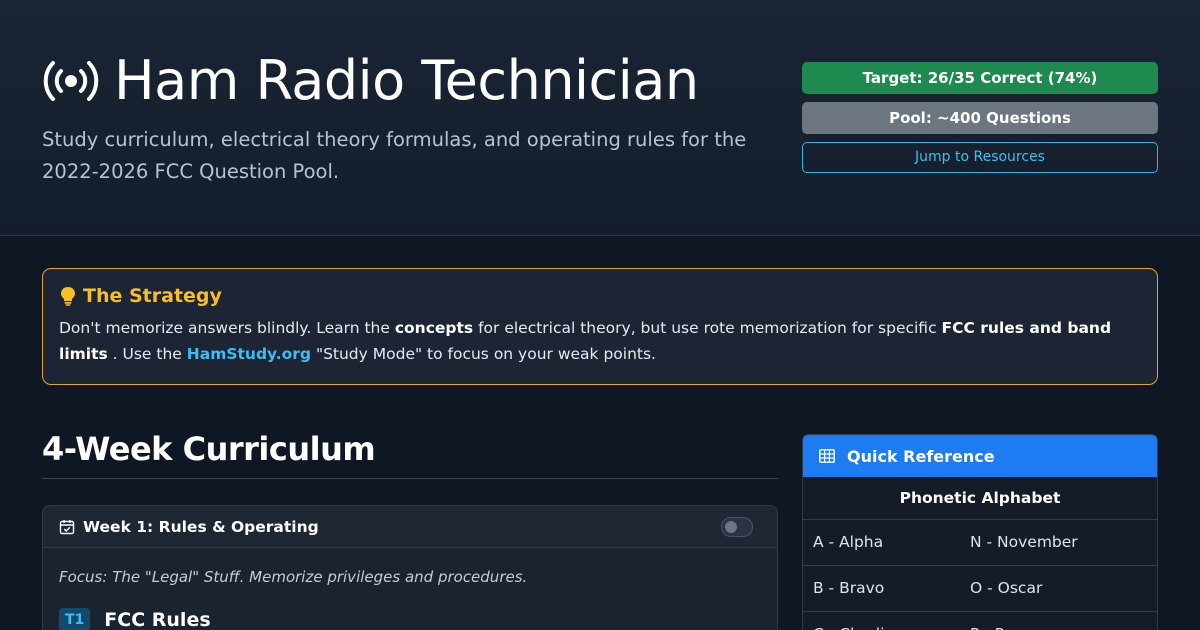 The width and height of the screenshot is (1200, 630). Describe the element at coordinates (152, 296) in the screenshot. I see `strategy-title: The Strategy` at that location.